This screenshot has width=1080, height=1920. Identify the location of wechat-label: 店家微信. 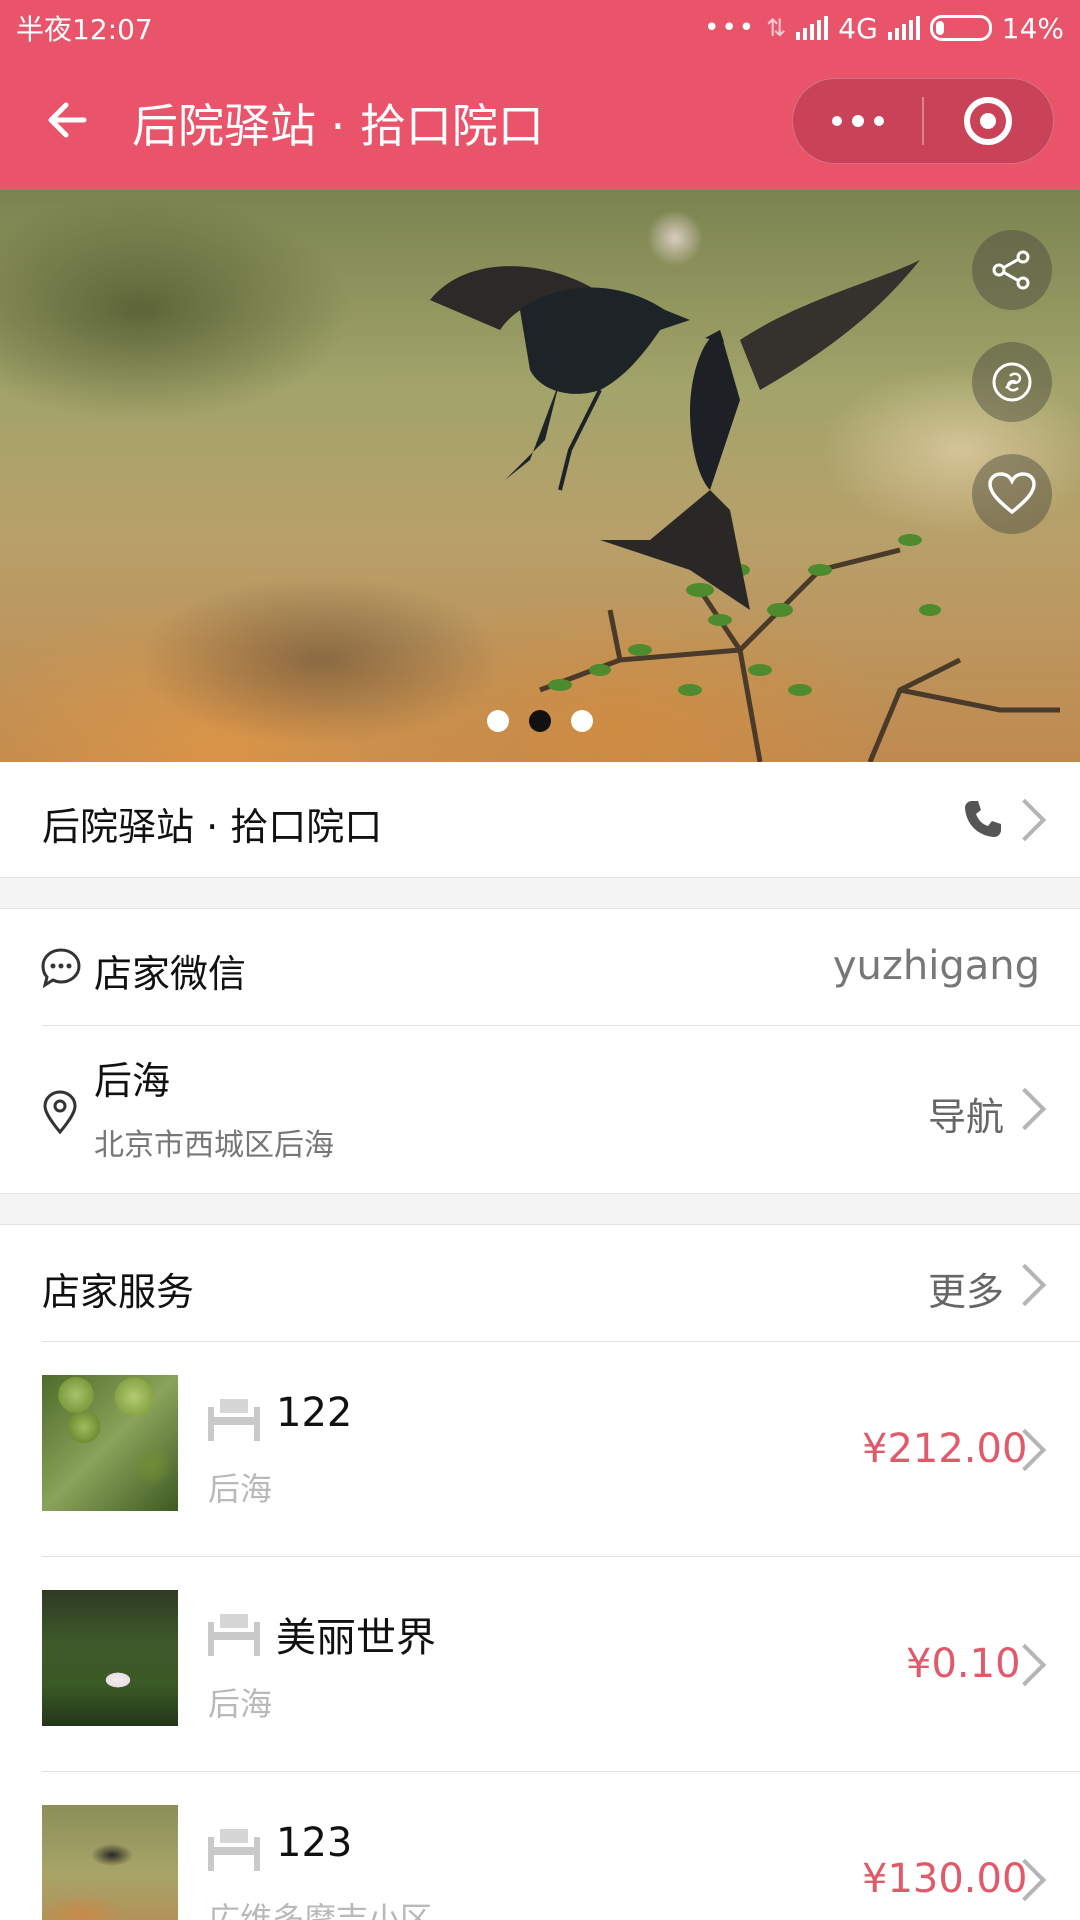
(170, 974).